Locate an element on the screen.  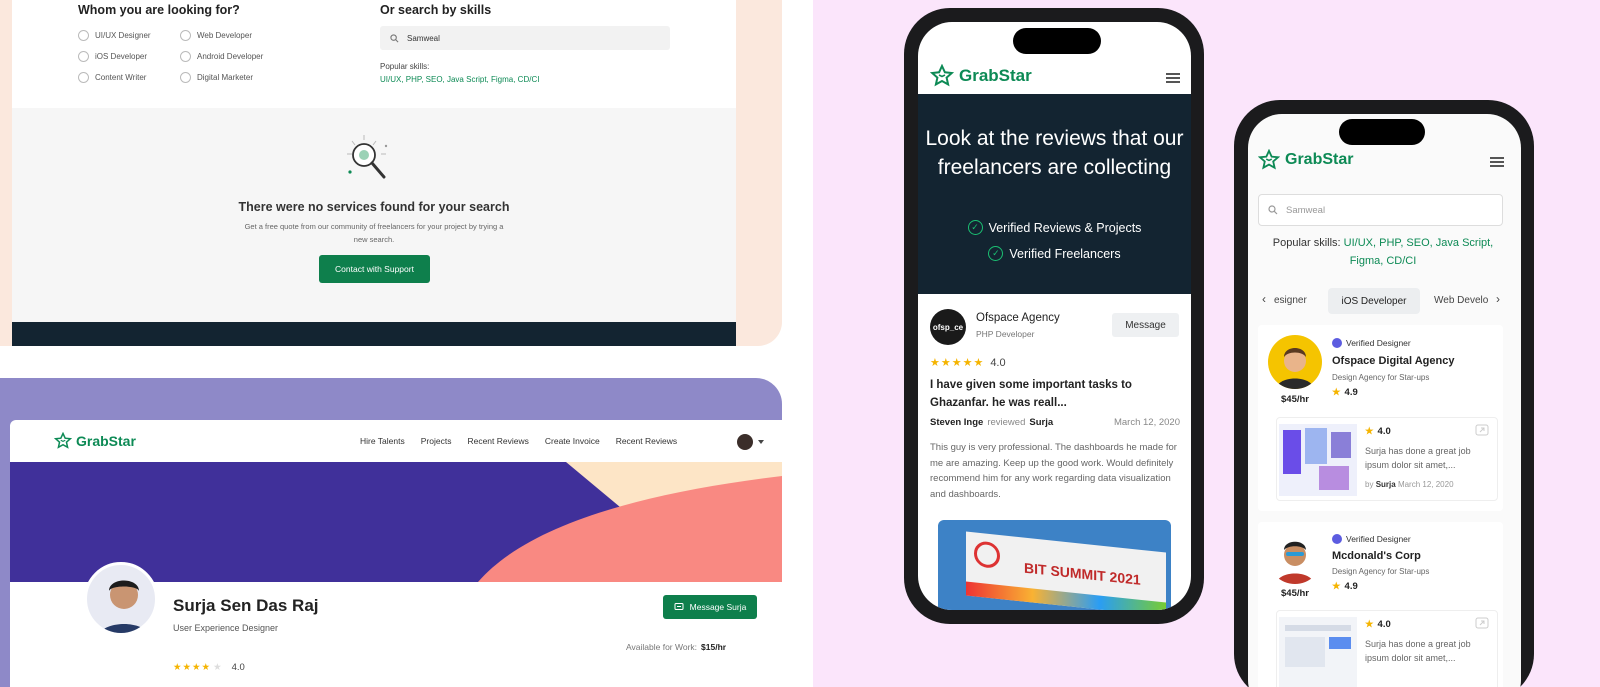
review-image: BIT SUMMIT 2021 is located at coordinates (1054, 565).